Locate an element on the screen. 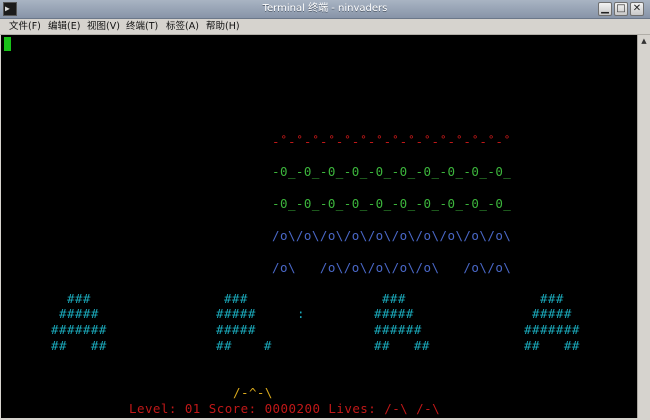 This screenshot has width=650, height=420. menu-view: 视图(V) is located at coordinates (103, 27).